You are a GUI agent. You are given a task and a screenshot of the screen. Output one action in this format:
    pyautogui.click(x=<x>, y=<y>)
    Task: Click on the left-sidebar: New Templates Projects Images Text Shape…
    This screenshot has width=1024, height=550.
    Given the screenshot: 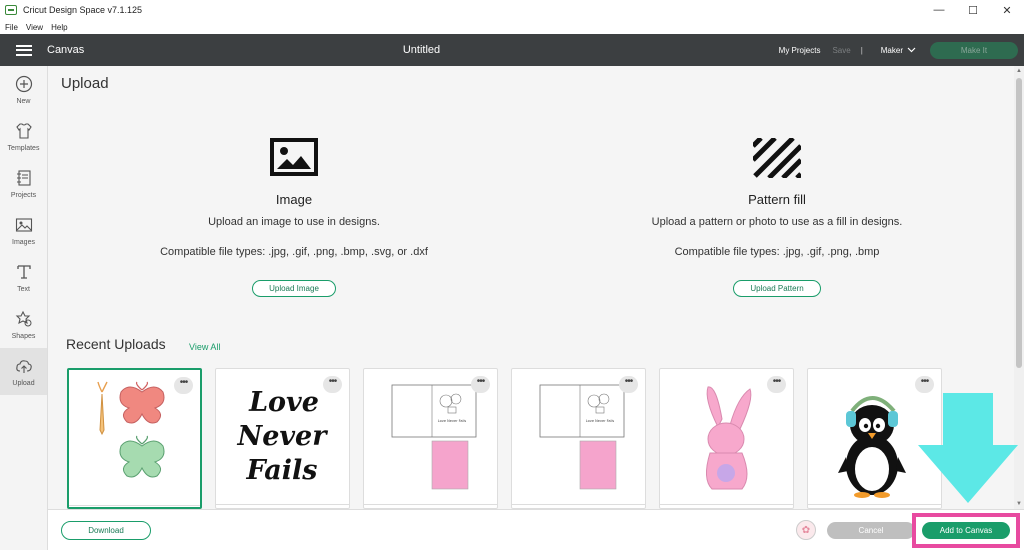 What is the action you would take?
    pyautogui.click(x=24, y=308)
    